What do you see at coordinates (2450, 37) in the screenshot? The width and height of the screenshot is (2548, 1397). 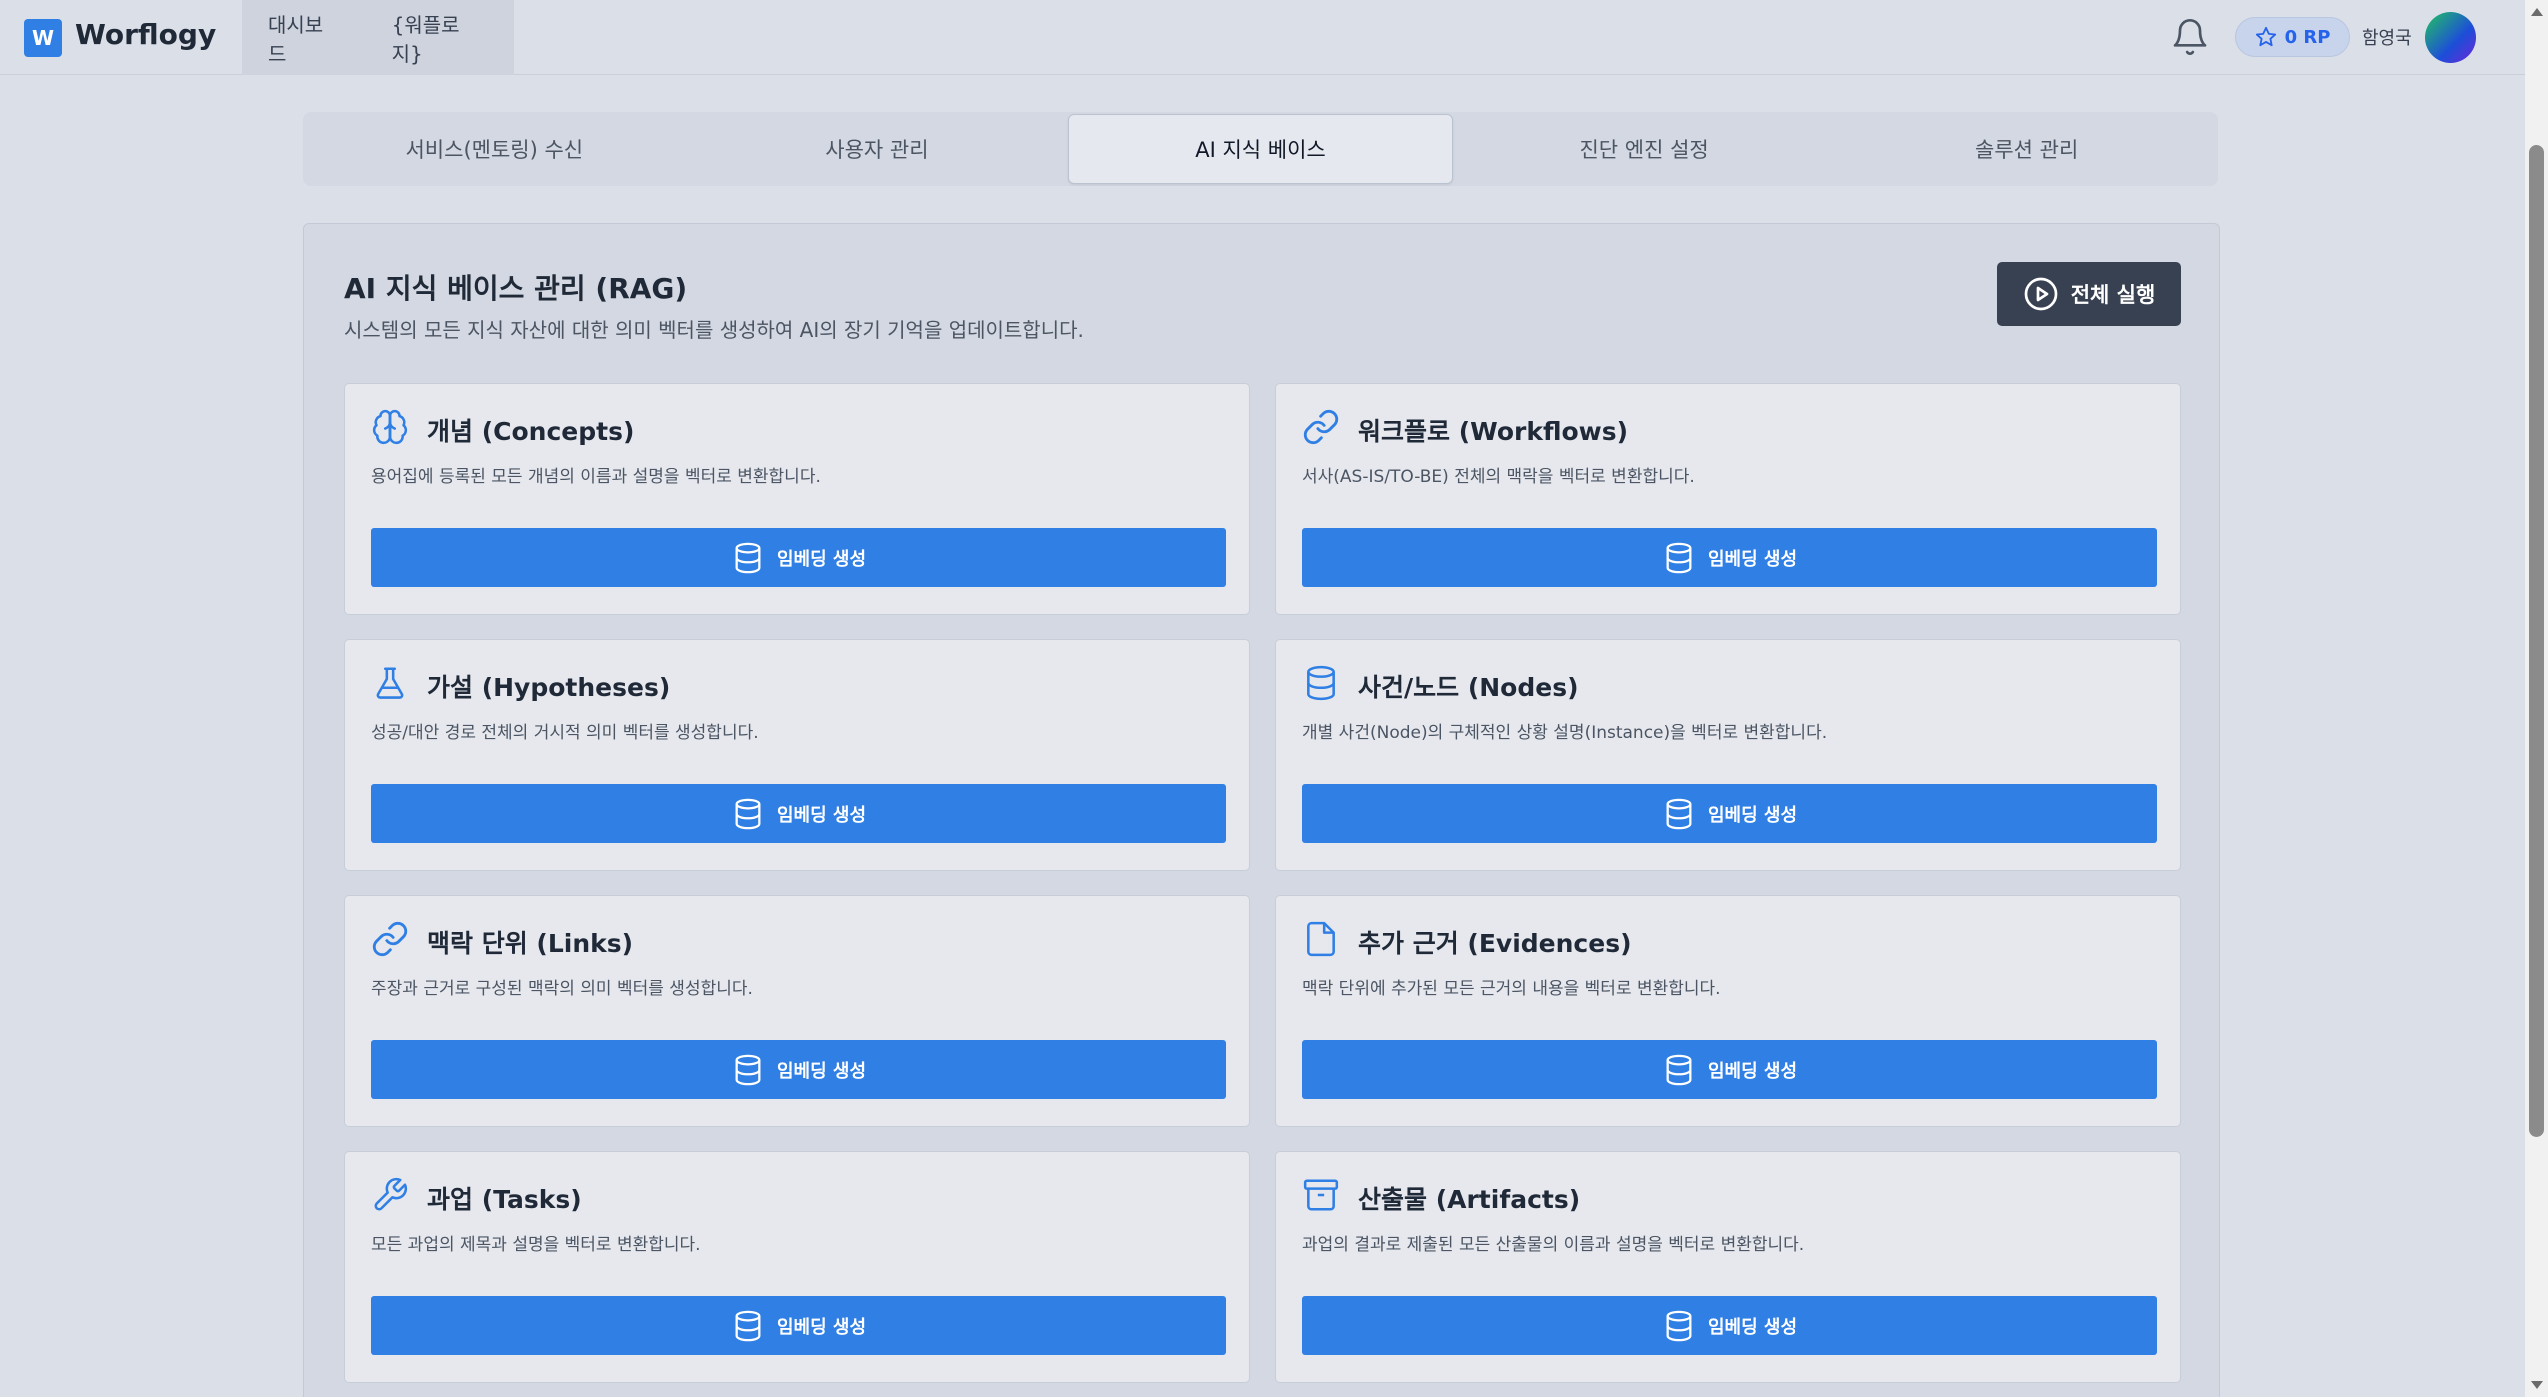 I see `avatar` at bounding box center [2450, 37].